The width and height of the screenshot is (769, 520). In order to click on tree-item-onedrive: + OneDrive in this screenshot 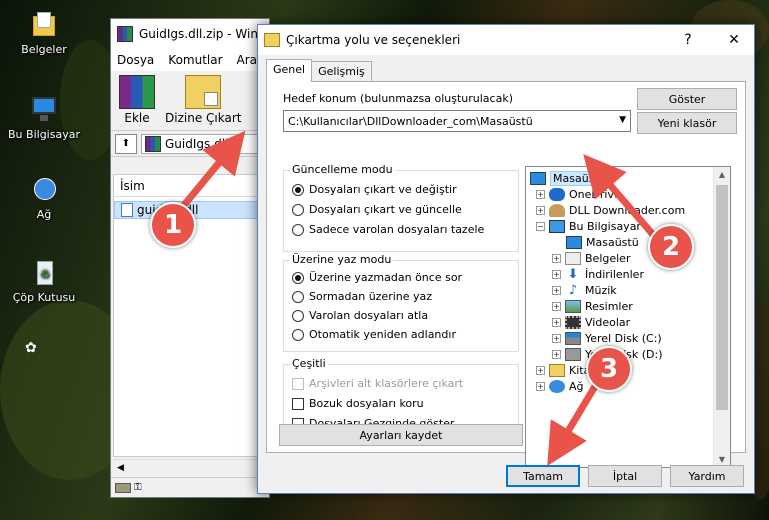, I will do `click(578, 194)`.